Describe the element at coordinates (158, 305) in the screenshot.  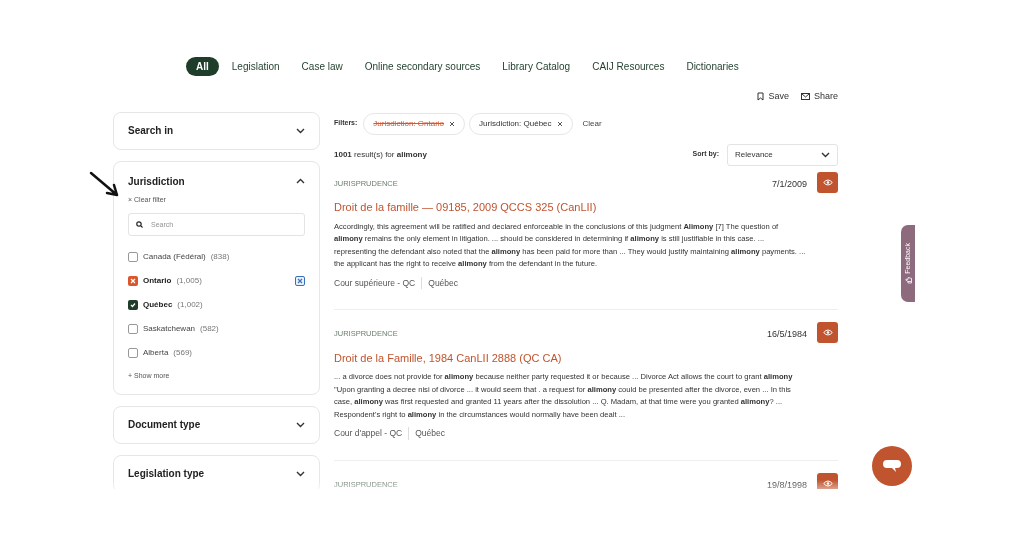
I see `option-label: Québec` at that location.